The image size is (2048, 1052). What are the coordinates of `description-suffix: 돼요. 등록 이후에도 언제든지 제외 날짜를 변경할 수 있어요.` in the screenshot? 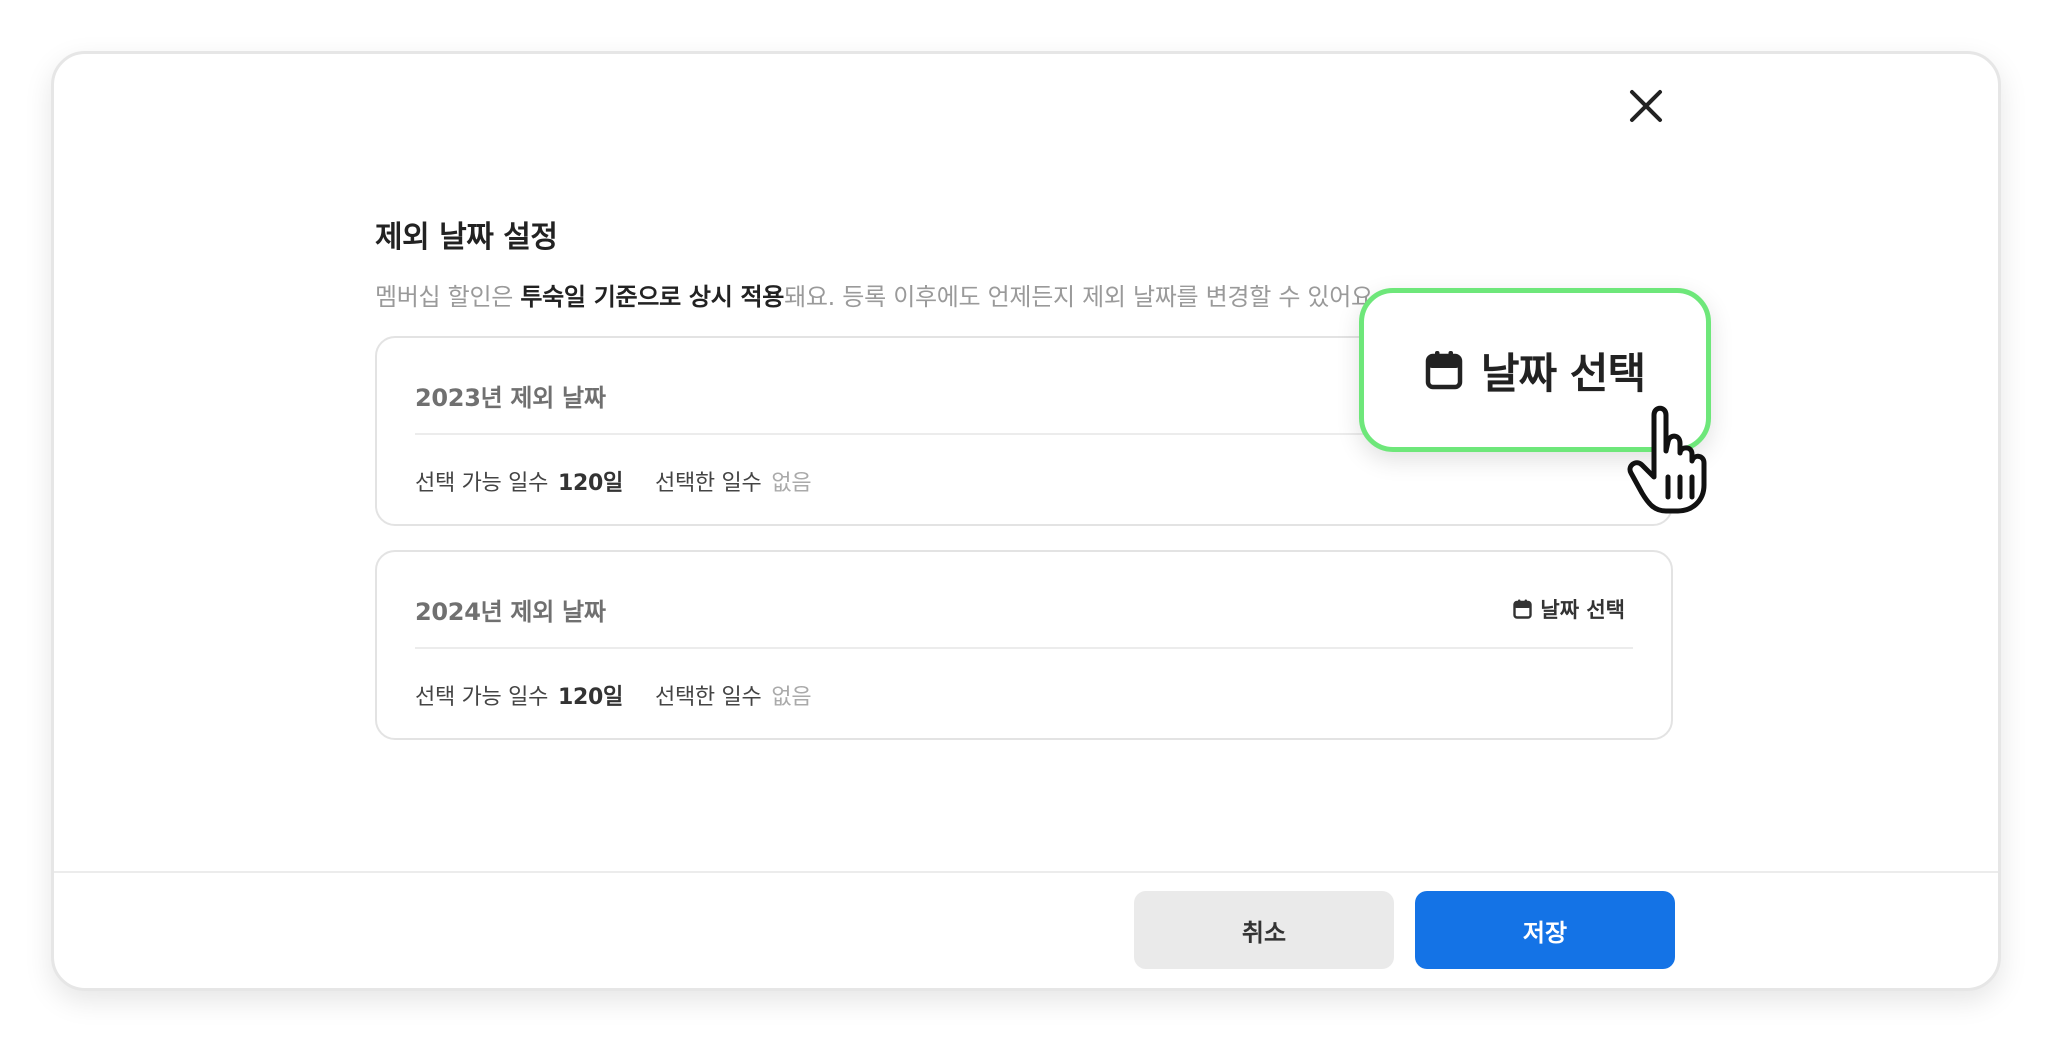 It's located at (1082, 297).